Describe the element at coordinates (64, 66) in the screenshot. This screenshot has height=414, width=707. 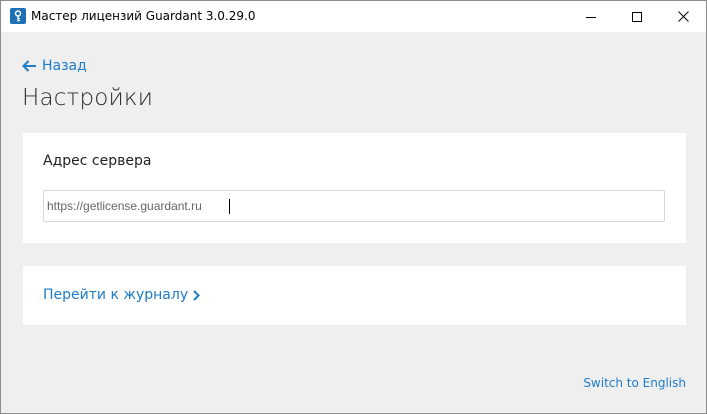
I see `back-link-label: Назад` at that location.